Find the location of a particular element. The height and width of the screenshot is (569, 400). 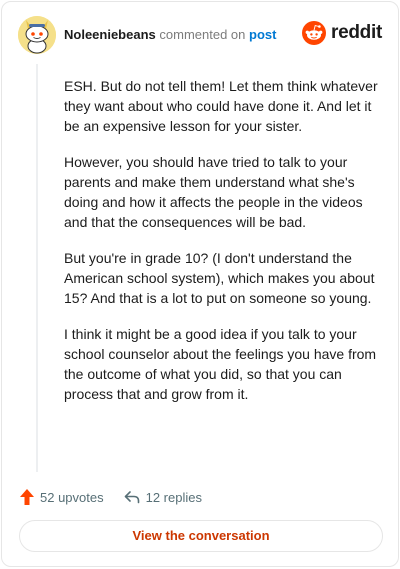

comment-footer: 52 upvotes 12 replies is located at coordinates (111, 497).